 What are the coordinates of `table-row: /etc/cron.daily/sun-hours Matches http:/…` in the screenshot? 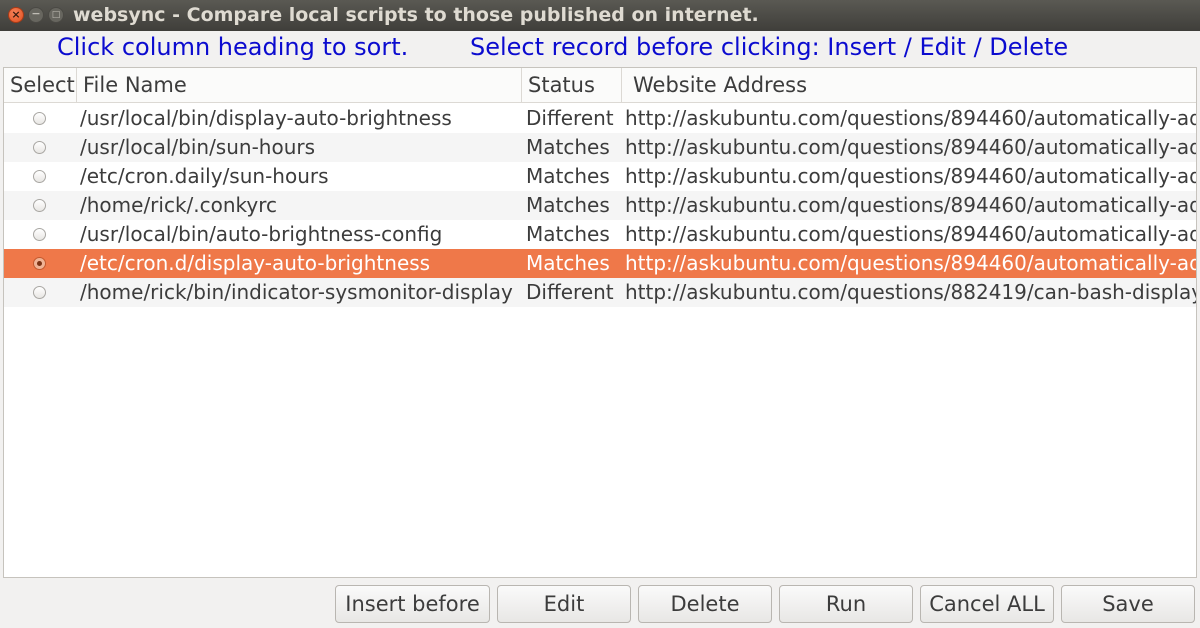 It's located at (600, 176).